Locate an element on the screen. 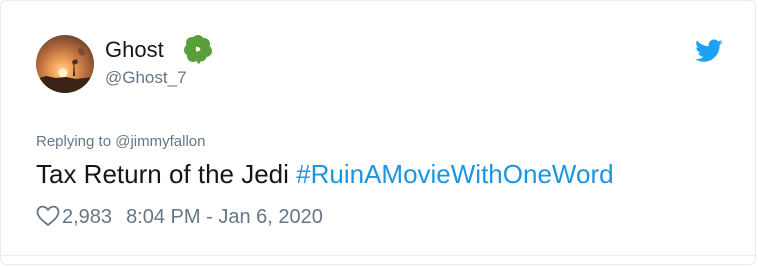 The image size is (758, 267). like-count: 2,983 is located at coordinates (87, 217).